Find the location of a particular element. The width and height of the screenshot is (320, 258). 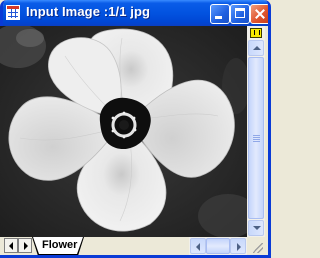

vertical-scrollbar is located at coordinates (256, 131).